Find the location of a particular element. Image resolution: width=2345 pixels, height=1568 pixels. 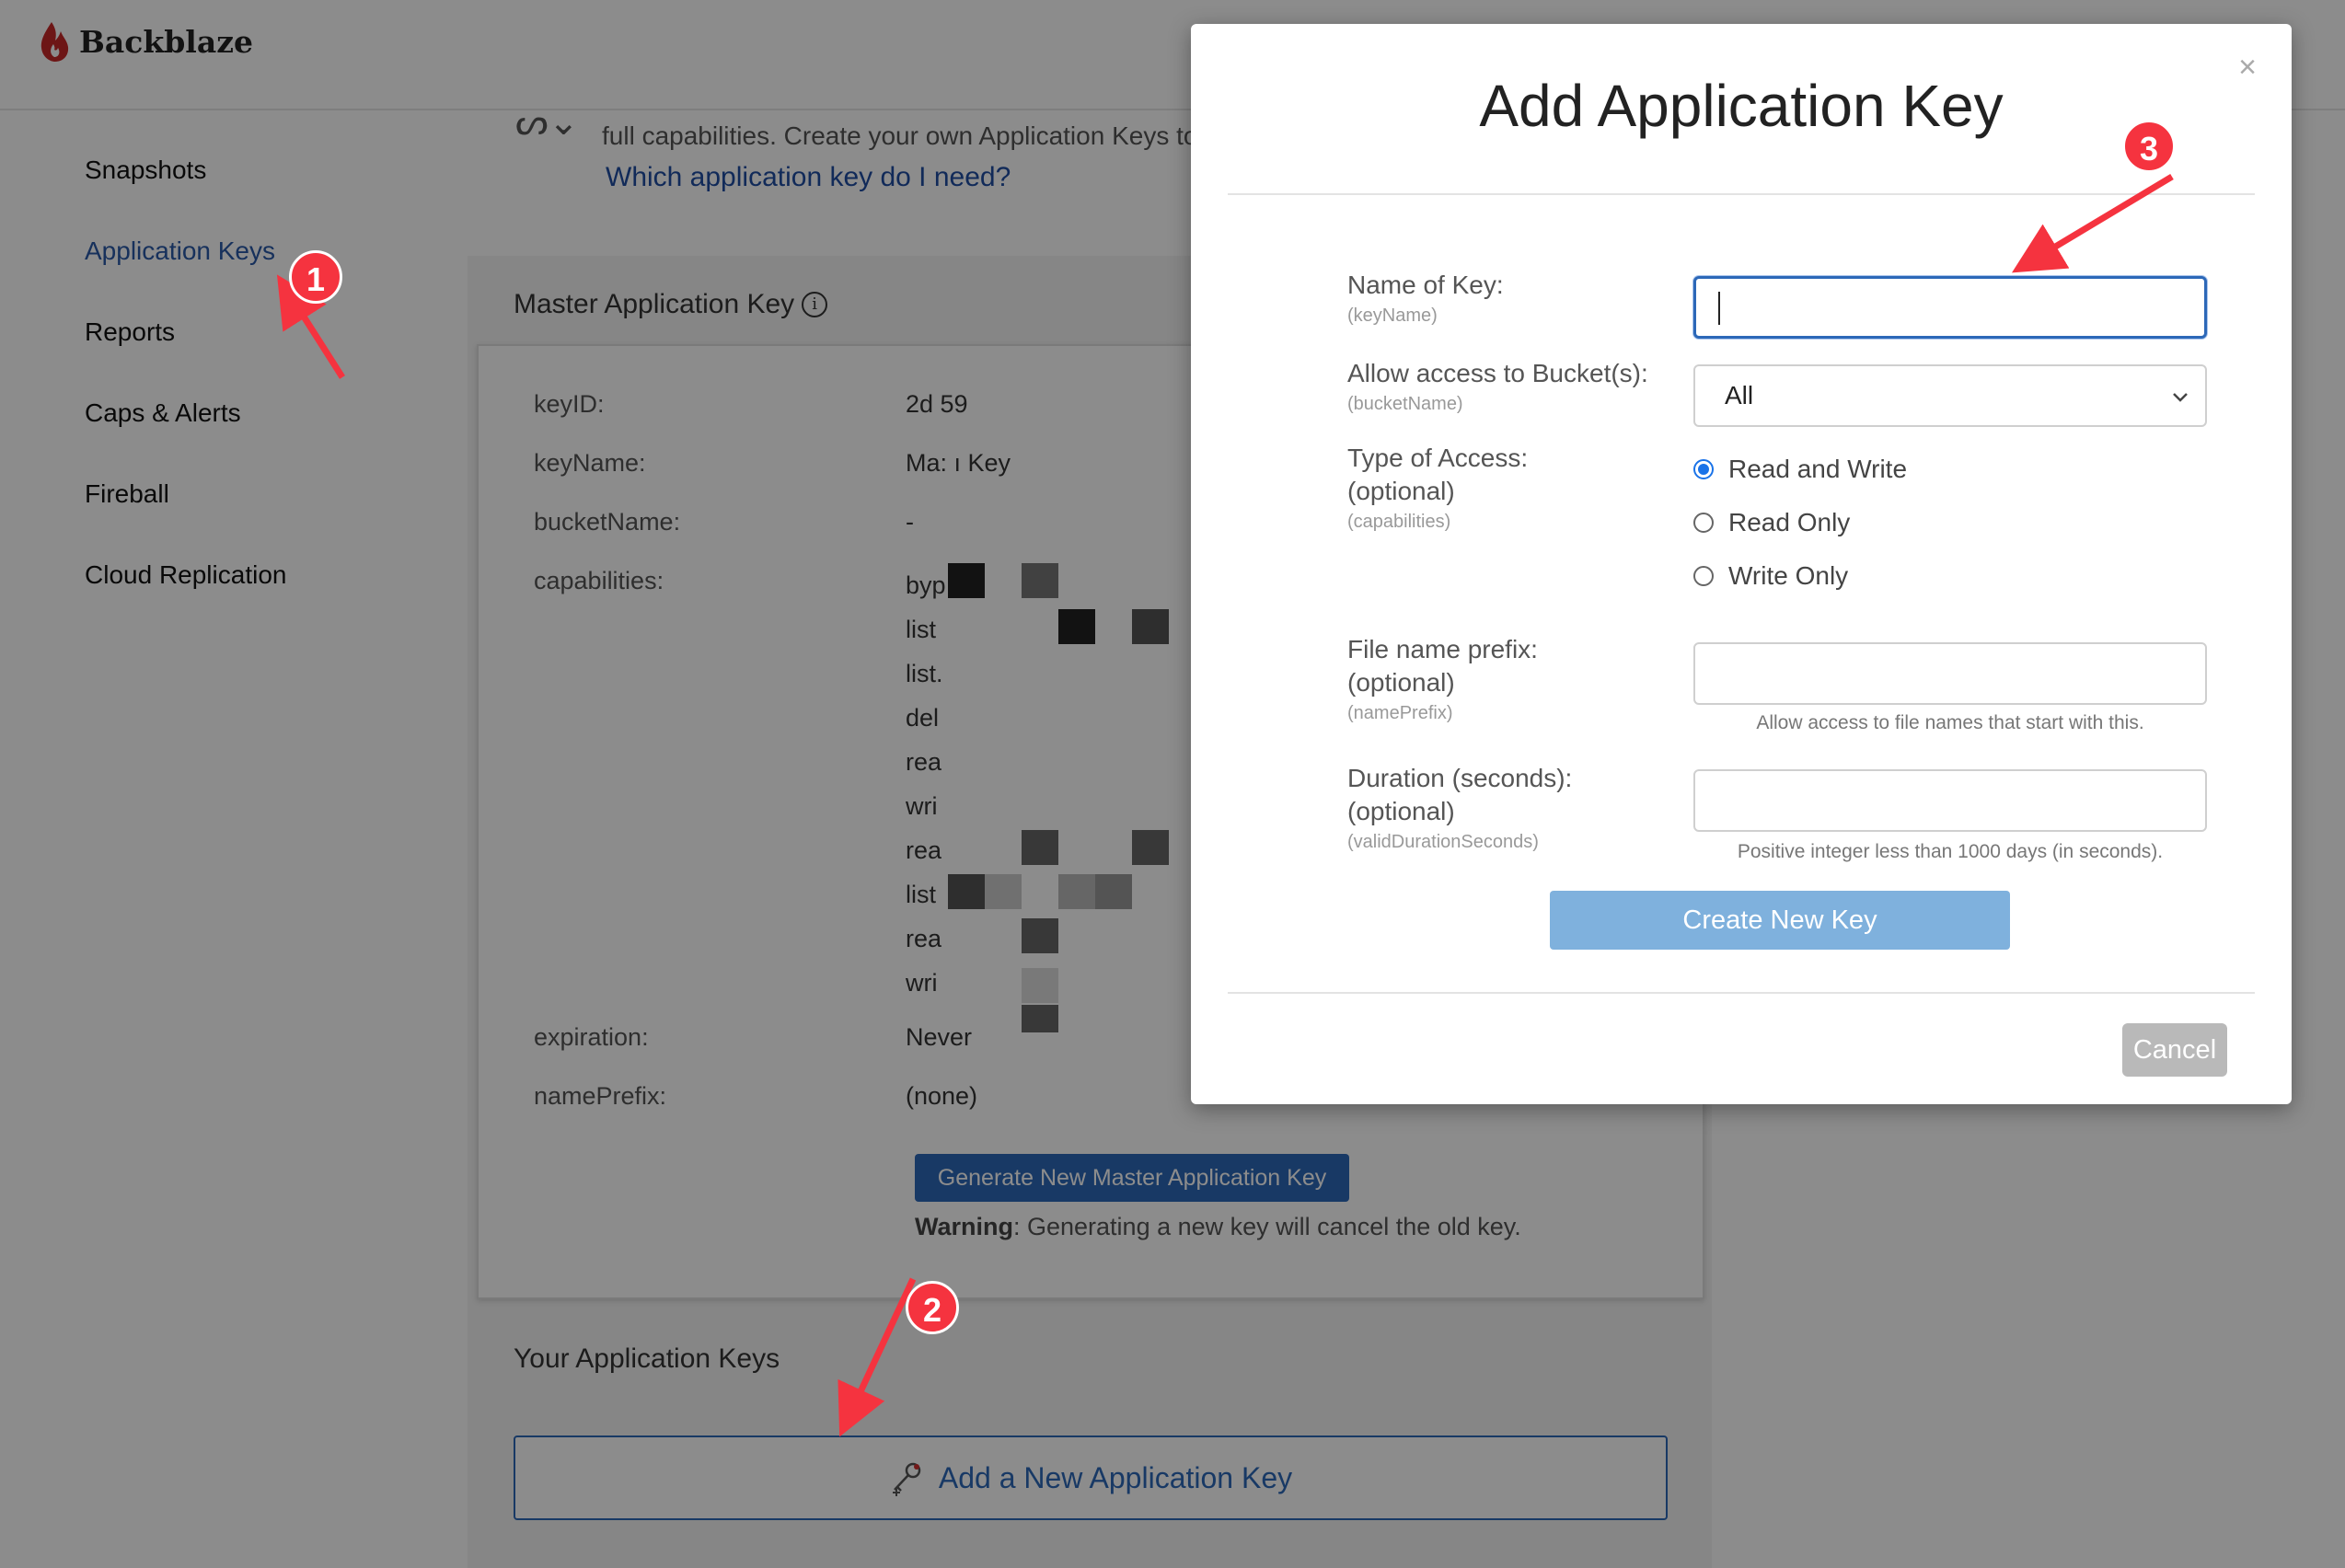

keyname-hint: (keyName) is located at coordinates (1392, 316).